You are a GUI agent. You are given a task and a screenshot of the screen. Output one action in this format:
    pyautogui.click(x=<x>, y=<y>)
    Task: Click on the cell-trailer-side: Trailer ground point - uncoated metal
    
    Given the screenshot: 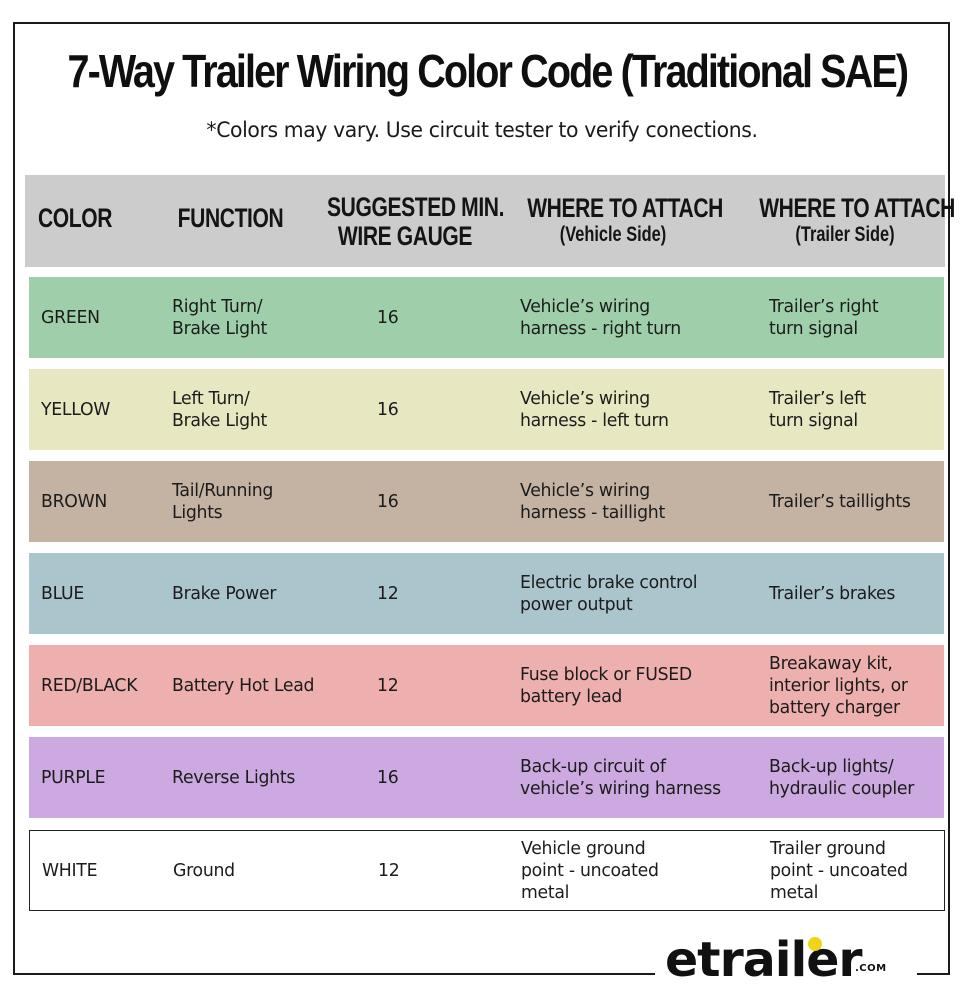 What is the action you would take?
    pyautogui.click(x=839, y=871)
    